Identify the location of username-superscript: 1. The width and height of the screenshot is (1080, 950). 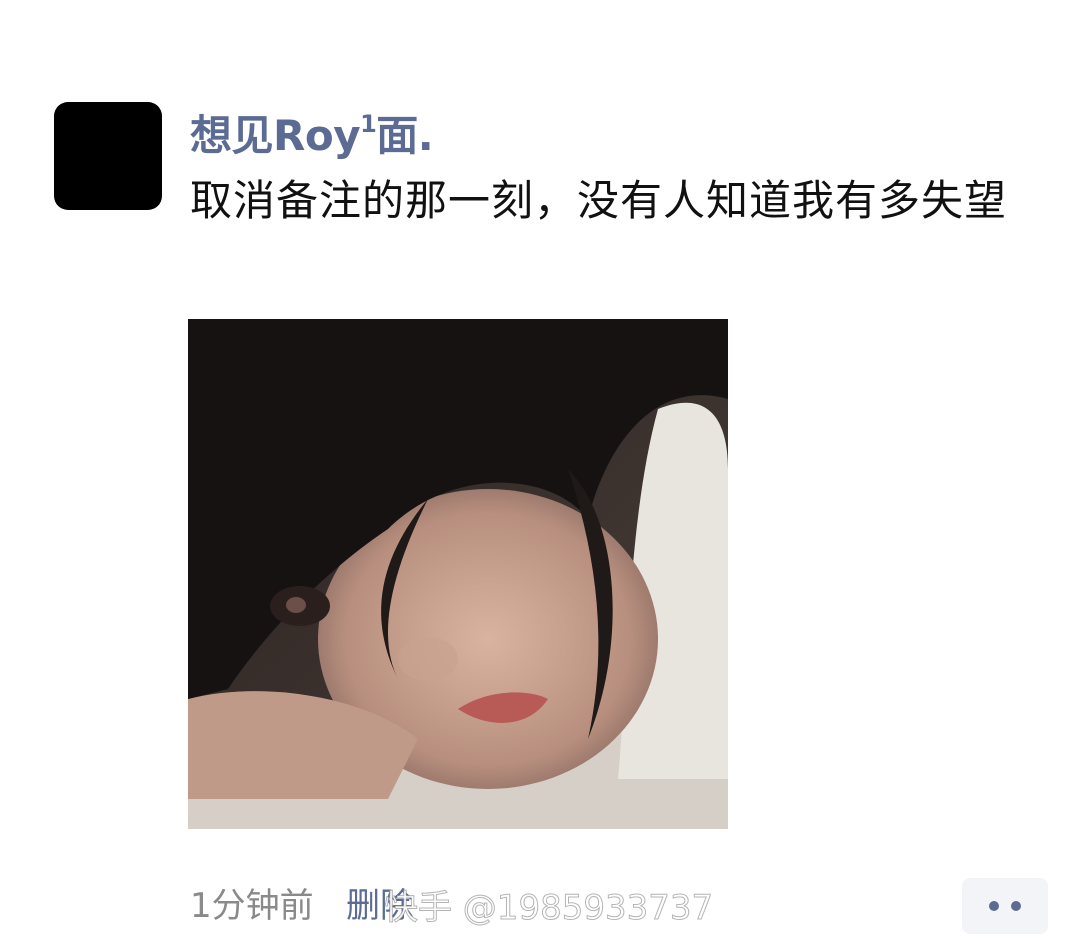
(368, 124).